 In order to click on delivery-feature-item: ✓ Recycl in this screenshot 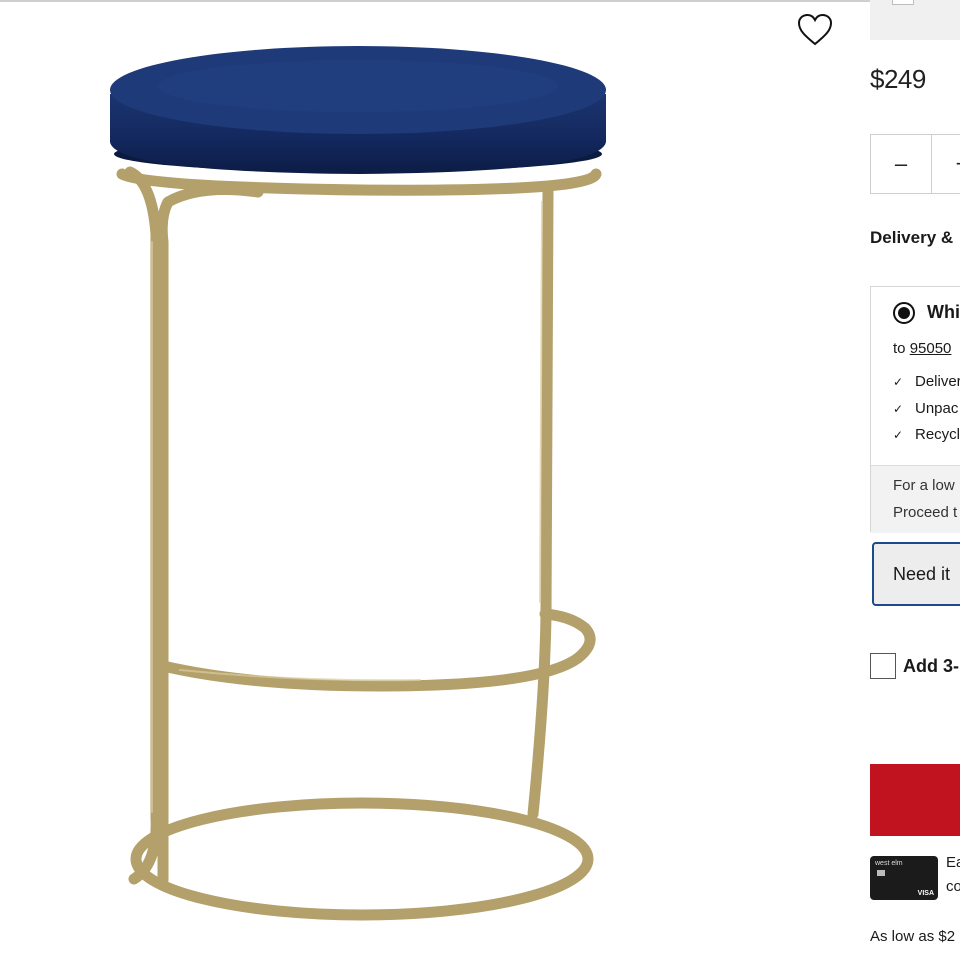, I will do `click(926, 434)`.